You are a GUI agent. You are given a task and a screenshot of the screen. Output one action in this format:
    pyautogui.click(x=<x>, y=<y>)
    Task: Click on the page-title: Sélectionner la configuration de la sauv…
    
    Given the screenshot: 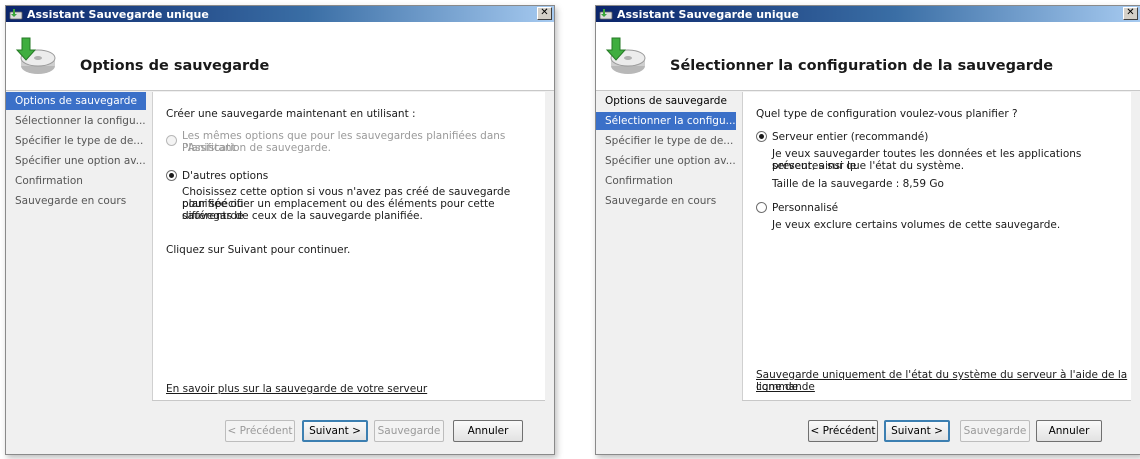 What is the action you would take?
    pyautogui.click(x=862, y=66)
    